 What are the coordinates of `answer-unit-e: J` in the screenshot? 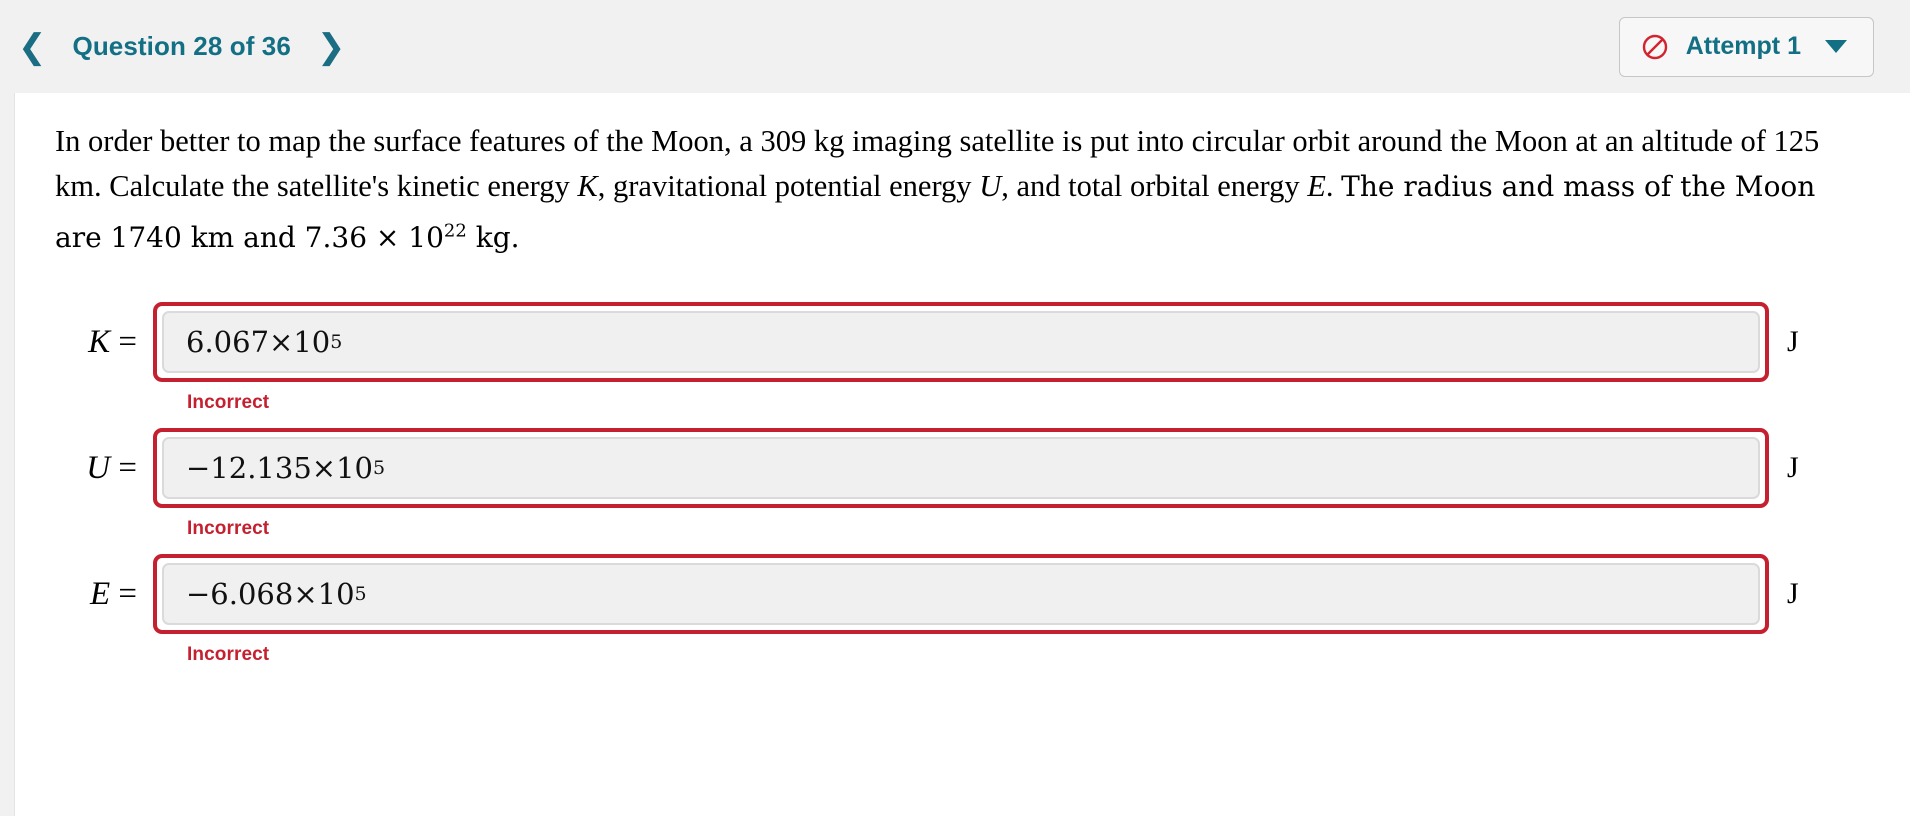 It's located at (1793, 594).